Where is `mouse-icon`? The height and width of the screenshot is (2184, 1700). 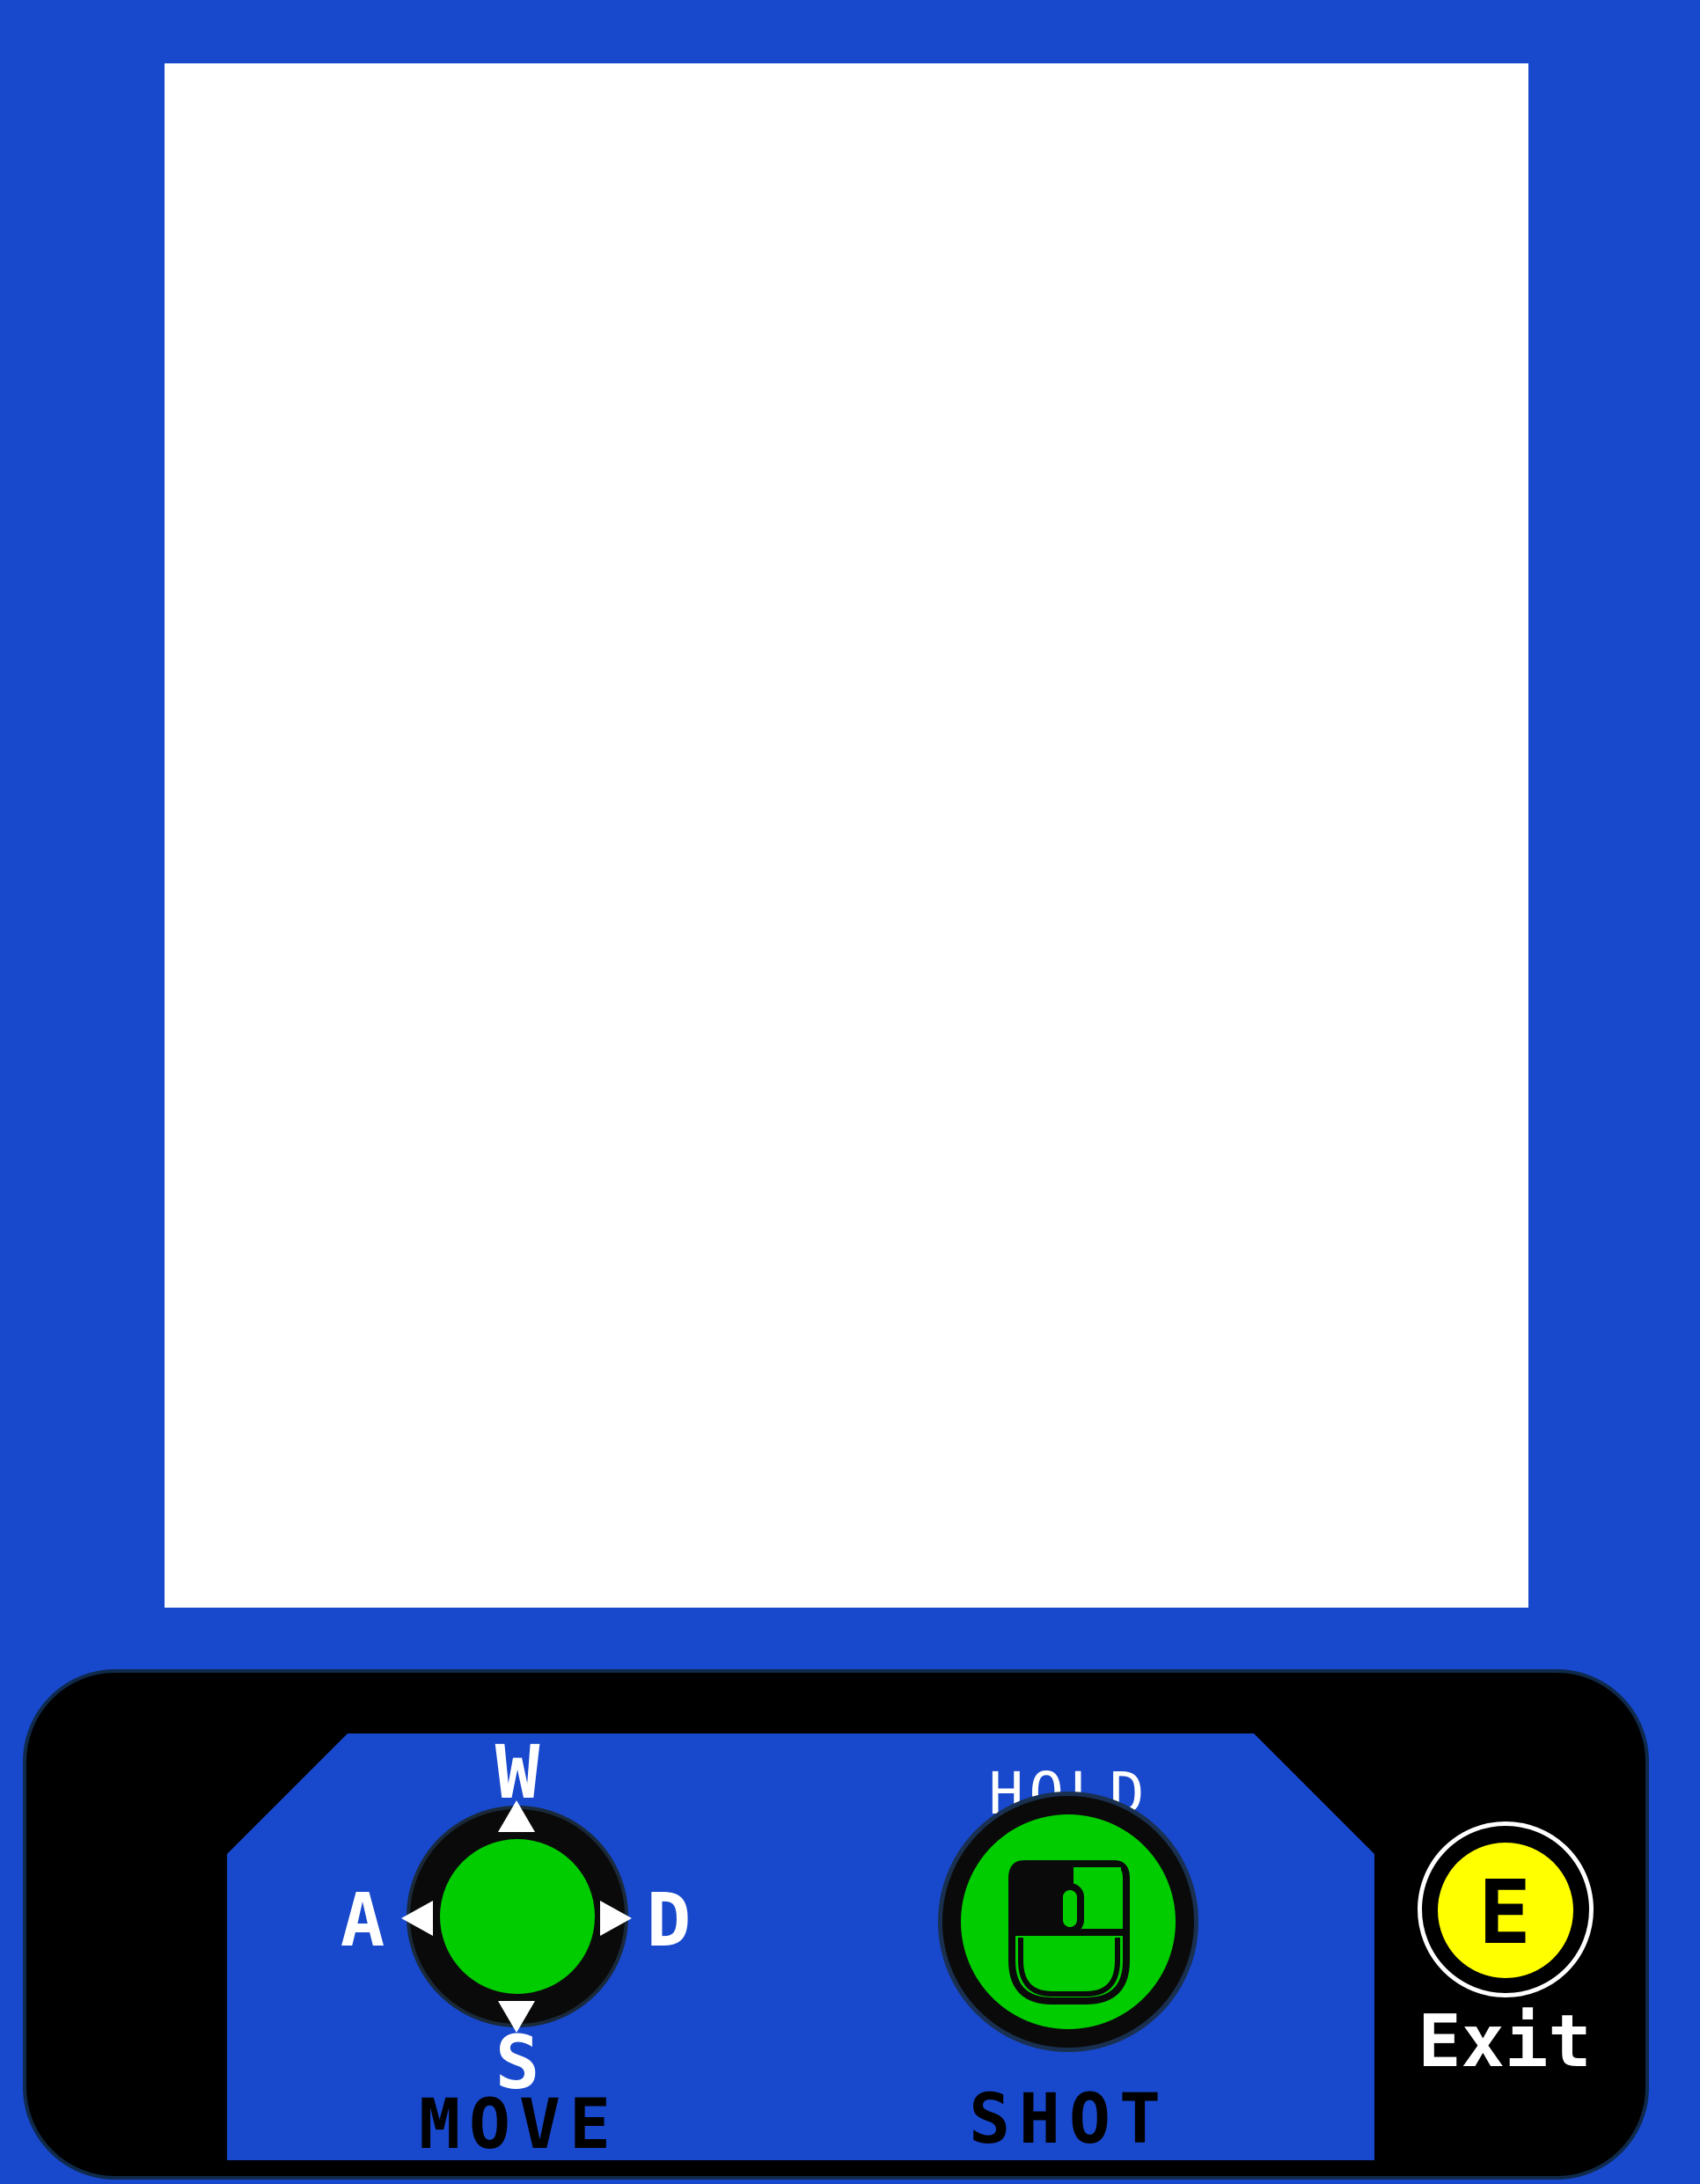 mouse-icon is located at coordinates (1069, 1932).